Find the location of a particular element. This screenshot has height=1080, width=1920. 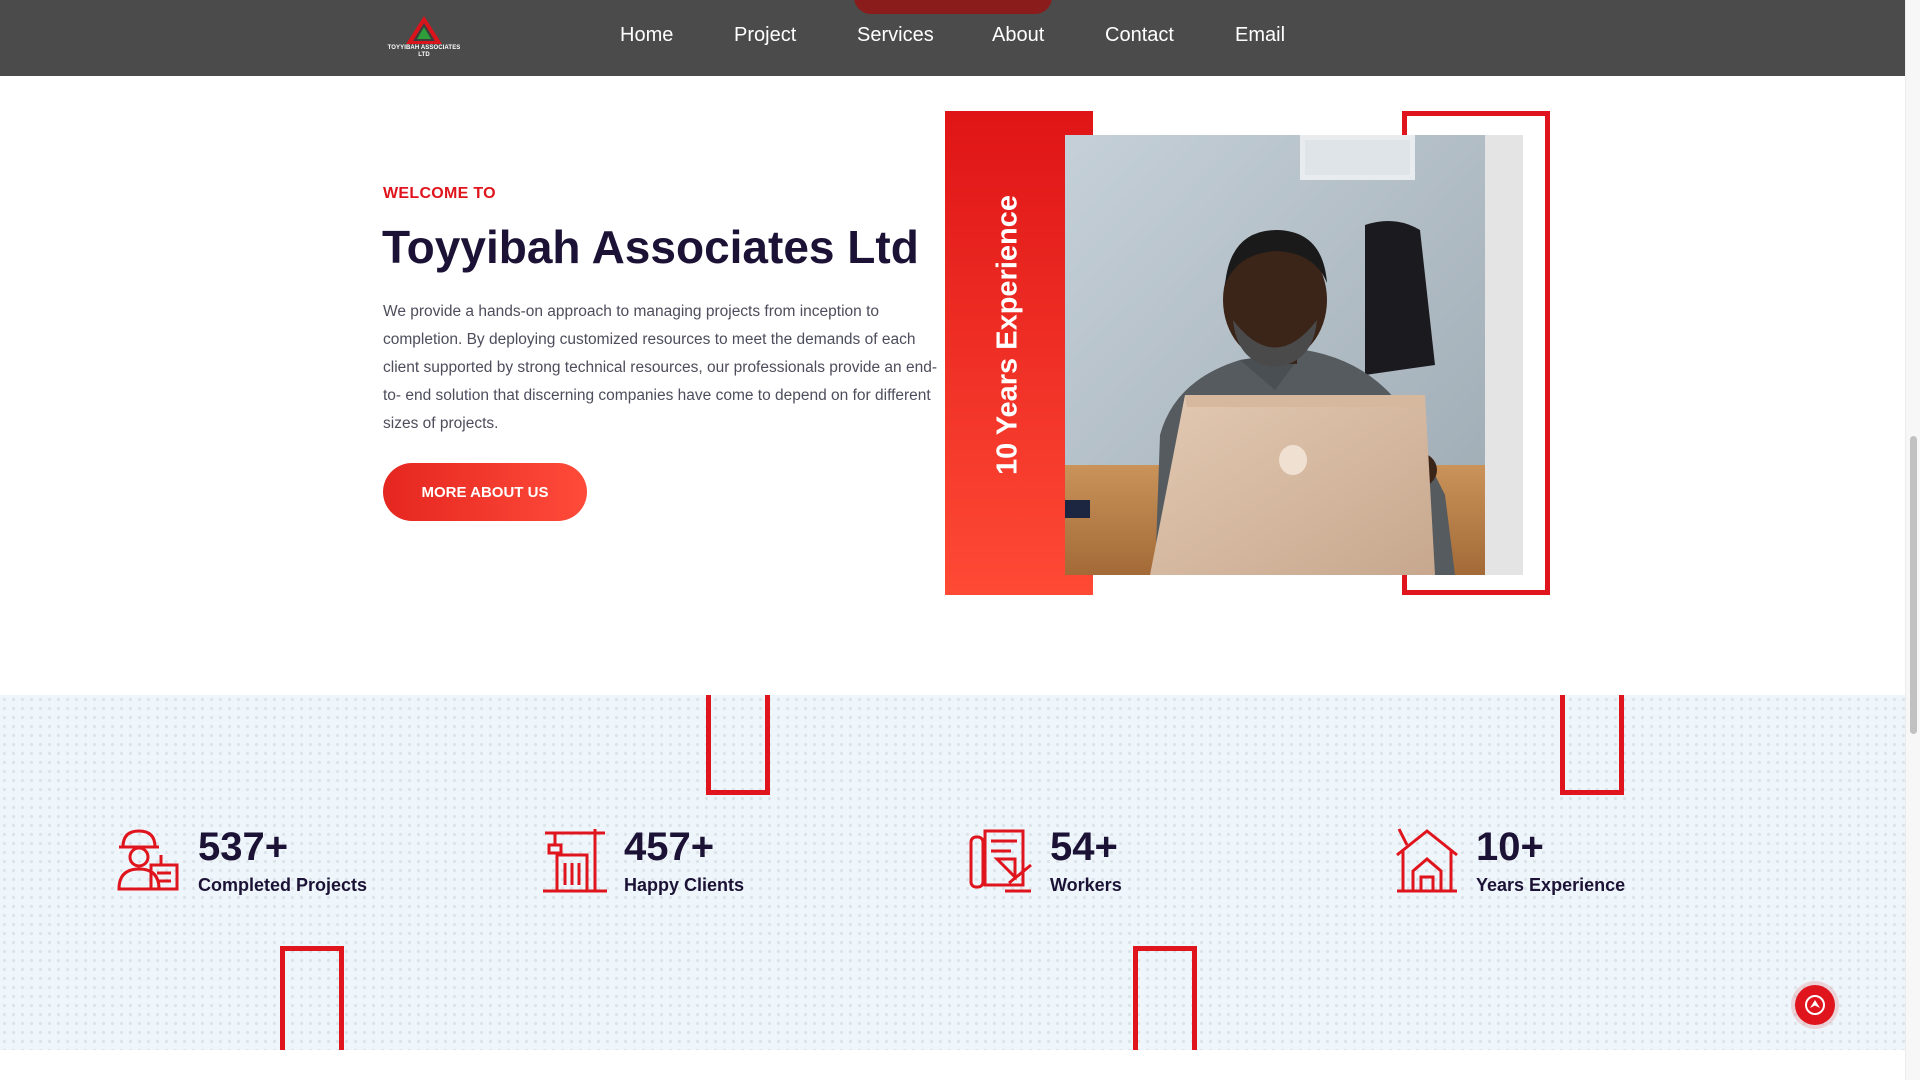

house-construction-icon is located at coordinates (1427, 860).